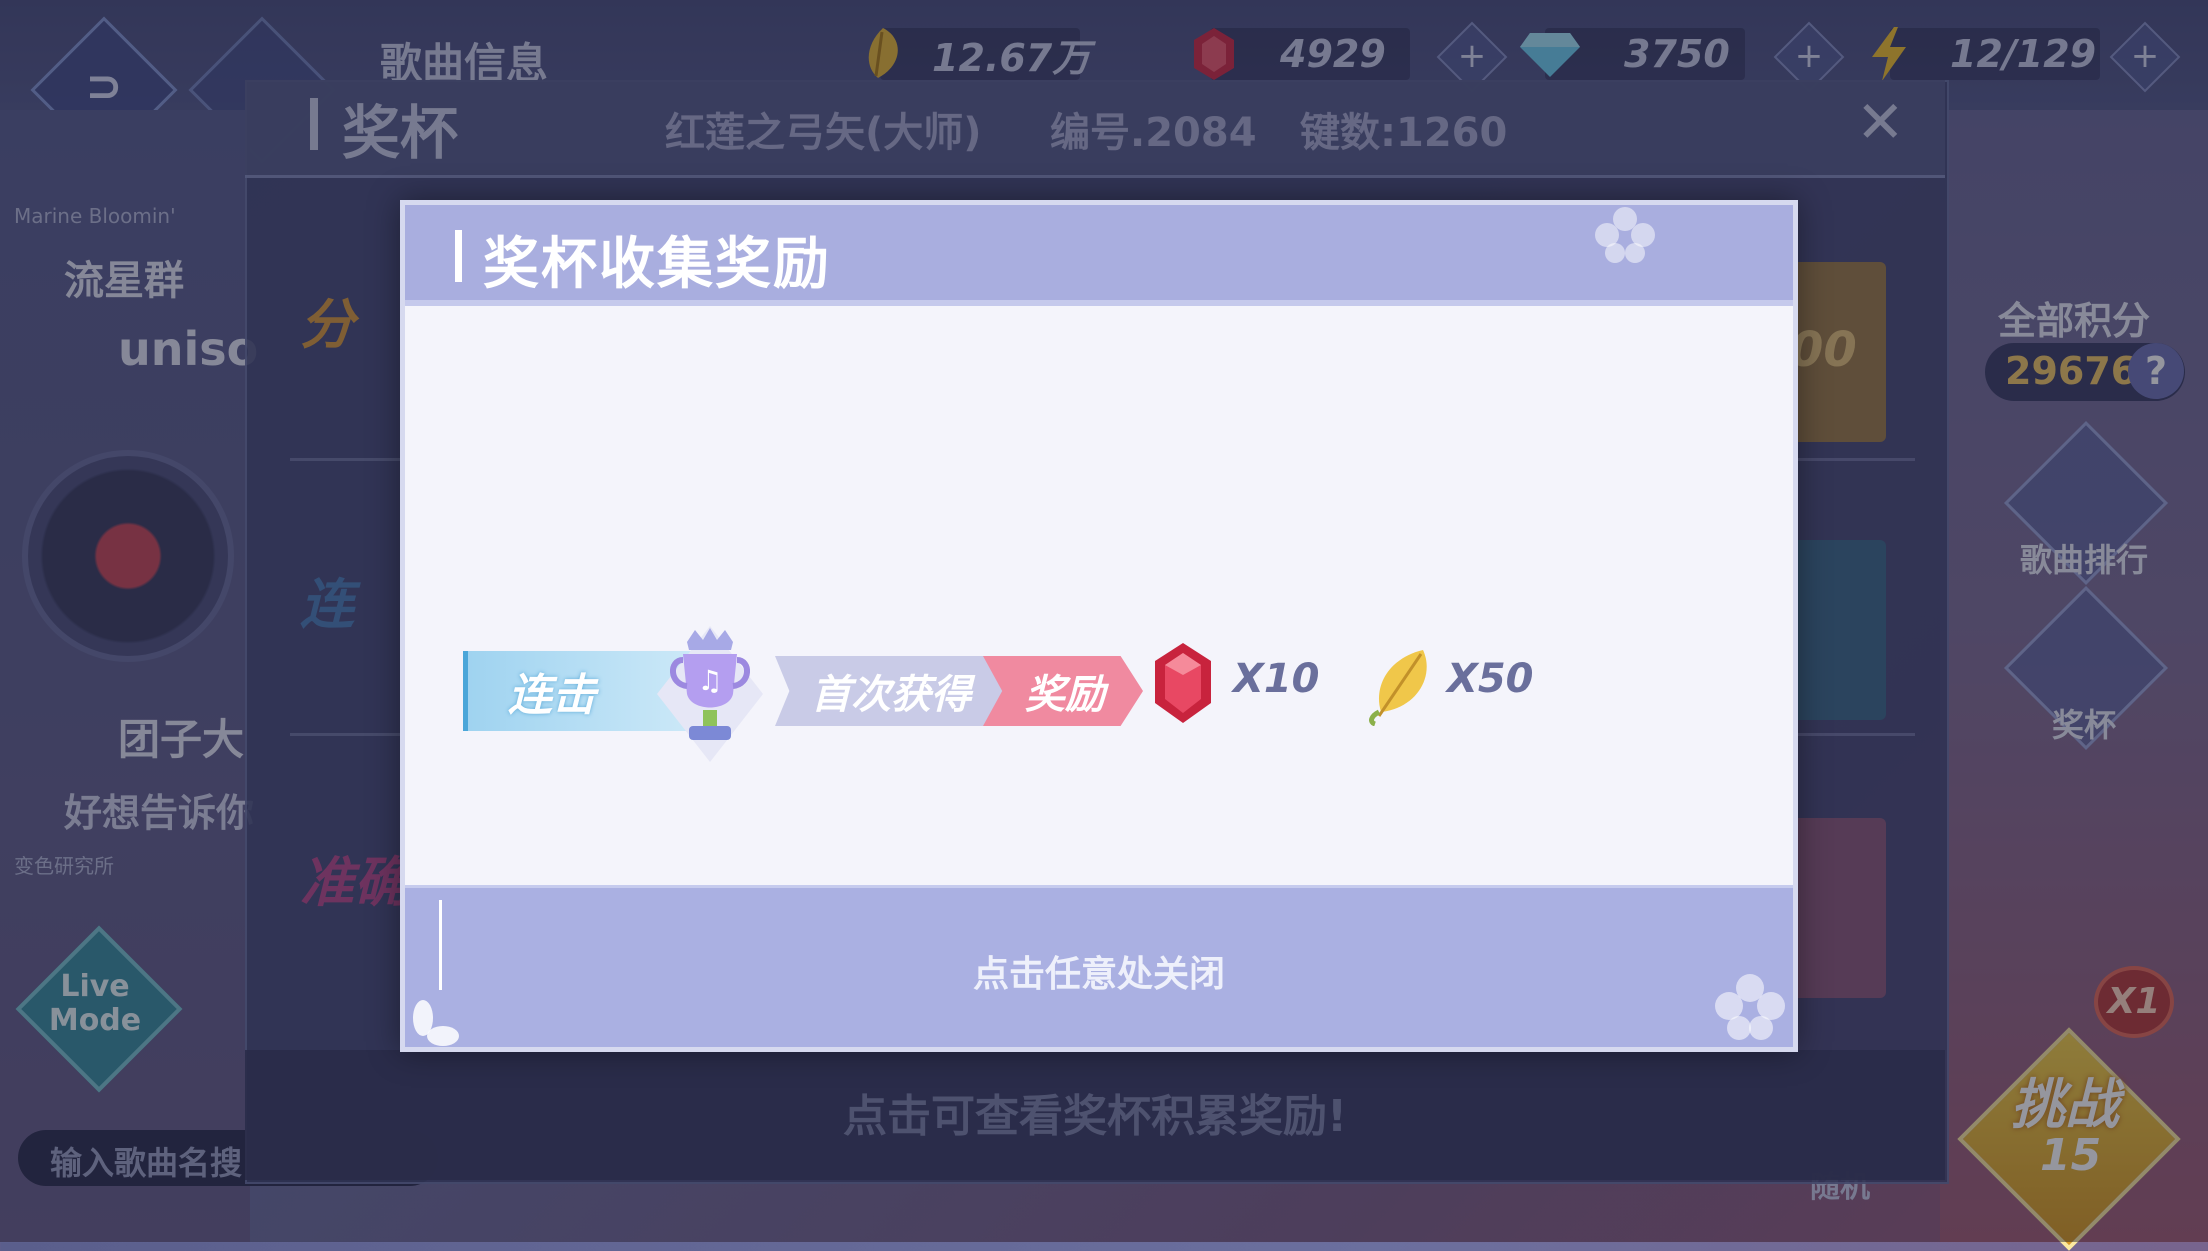 This screenshot has width=2208, height=1251. I want to click on trophy-cup-icon: ♫, so click(710, 694).